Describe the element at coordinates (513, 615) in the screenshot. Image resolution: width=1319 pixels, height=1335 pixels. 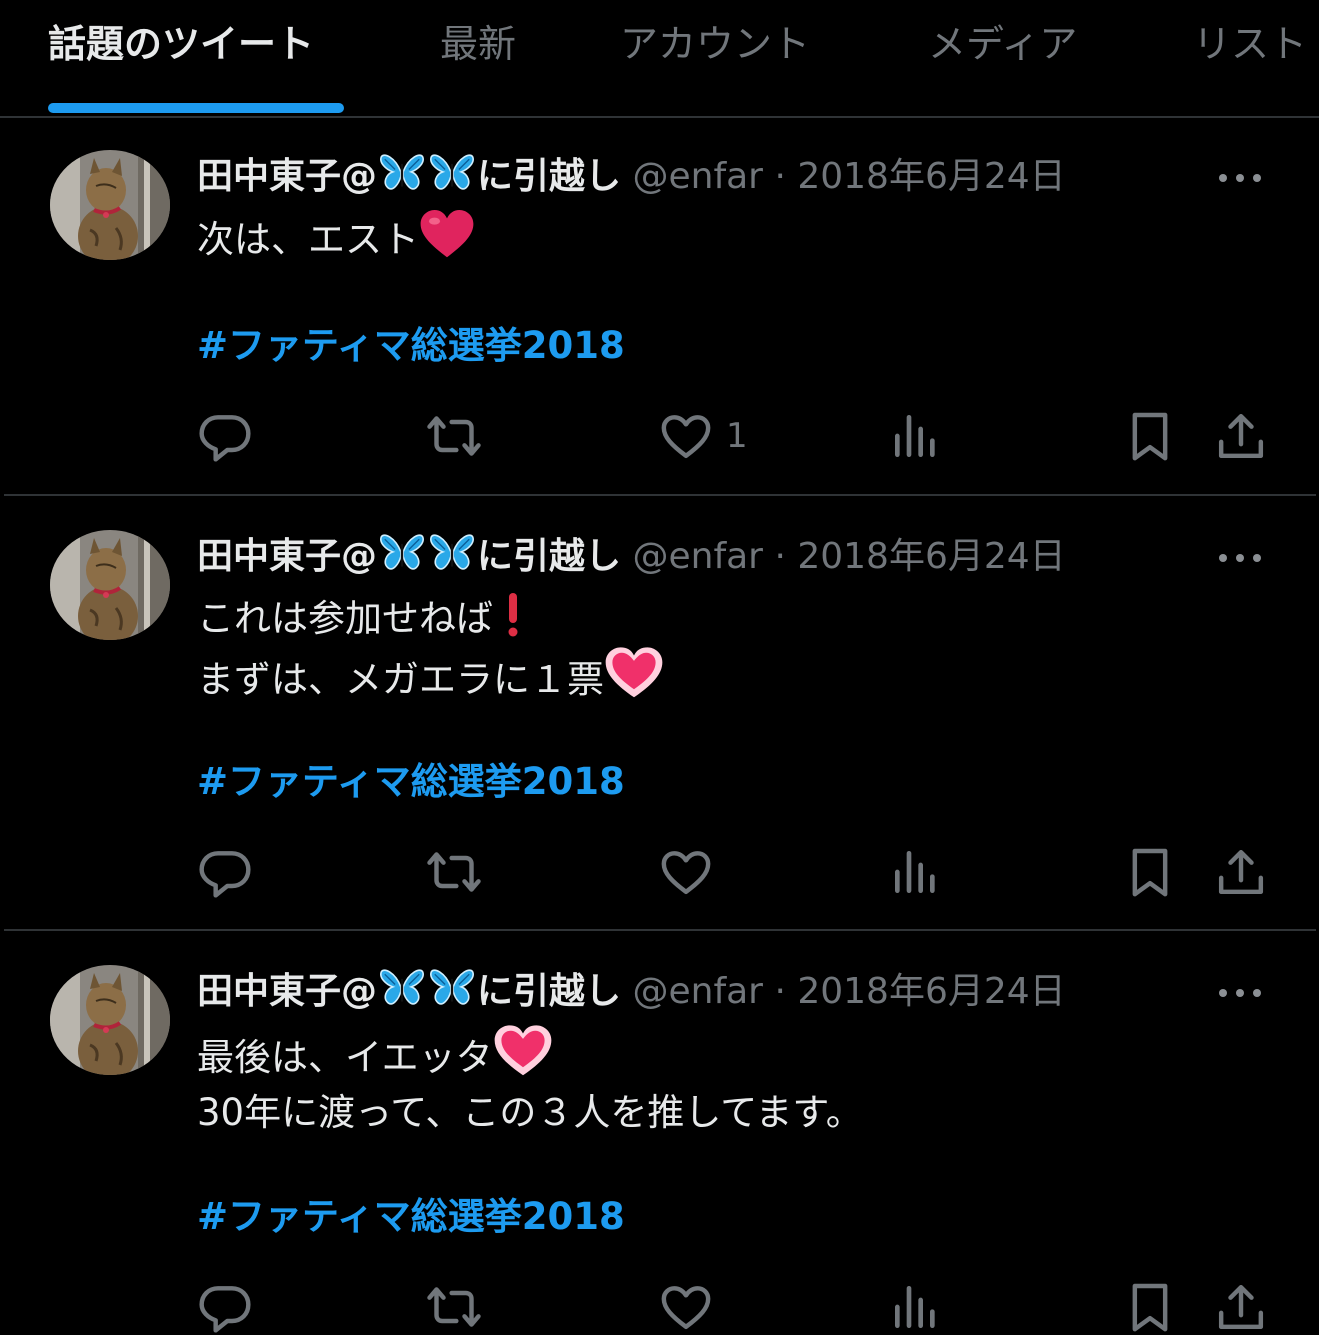
I see `exclamation-emoji` at that location.